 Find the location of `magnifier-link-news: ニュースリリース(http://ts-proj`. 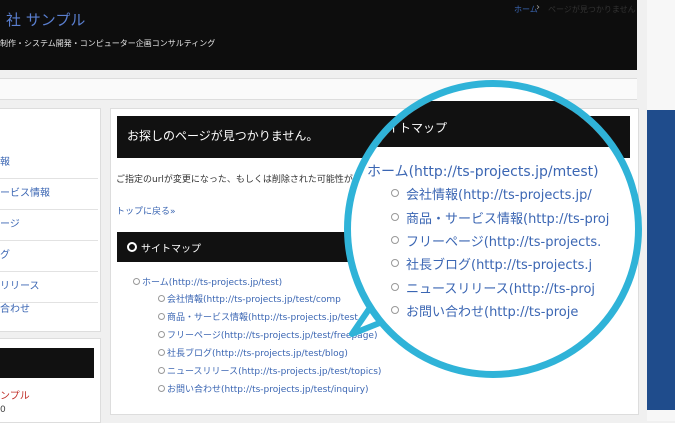

magnifier-link-news: ニュースリリース(http://ts-proj is located at coordinates (500, 287).